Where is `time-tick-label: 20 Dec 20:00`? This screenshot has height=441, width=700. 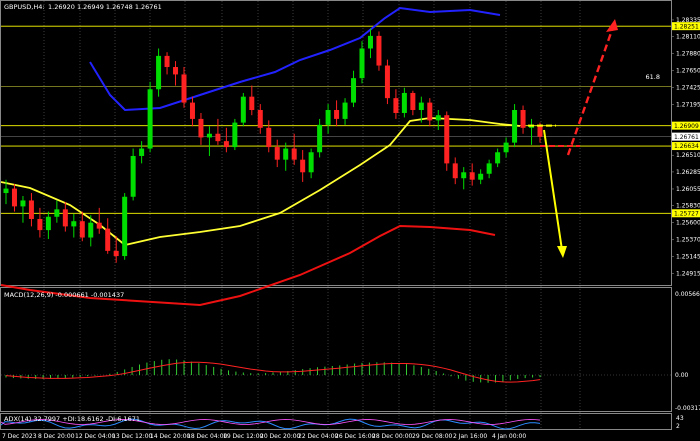 time-tick-label: 20 Dec 20:00 is located at coordinates (280, 436).